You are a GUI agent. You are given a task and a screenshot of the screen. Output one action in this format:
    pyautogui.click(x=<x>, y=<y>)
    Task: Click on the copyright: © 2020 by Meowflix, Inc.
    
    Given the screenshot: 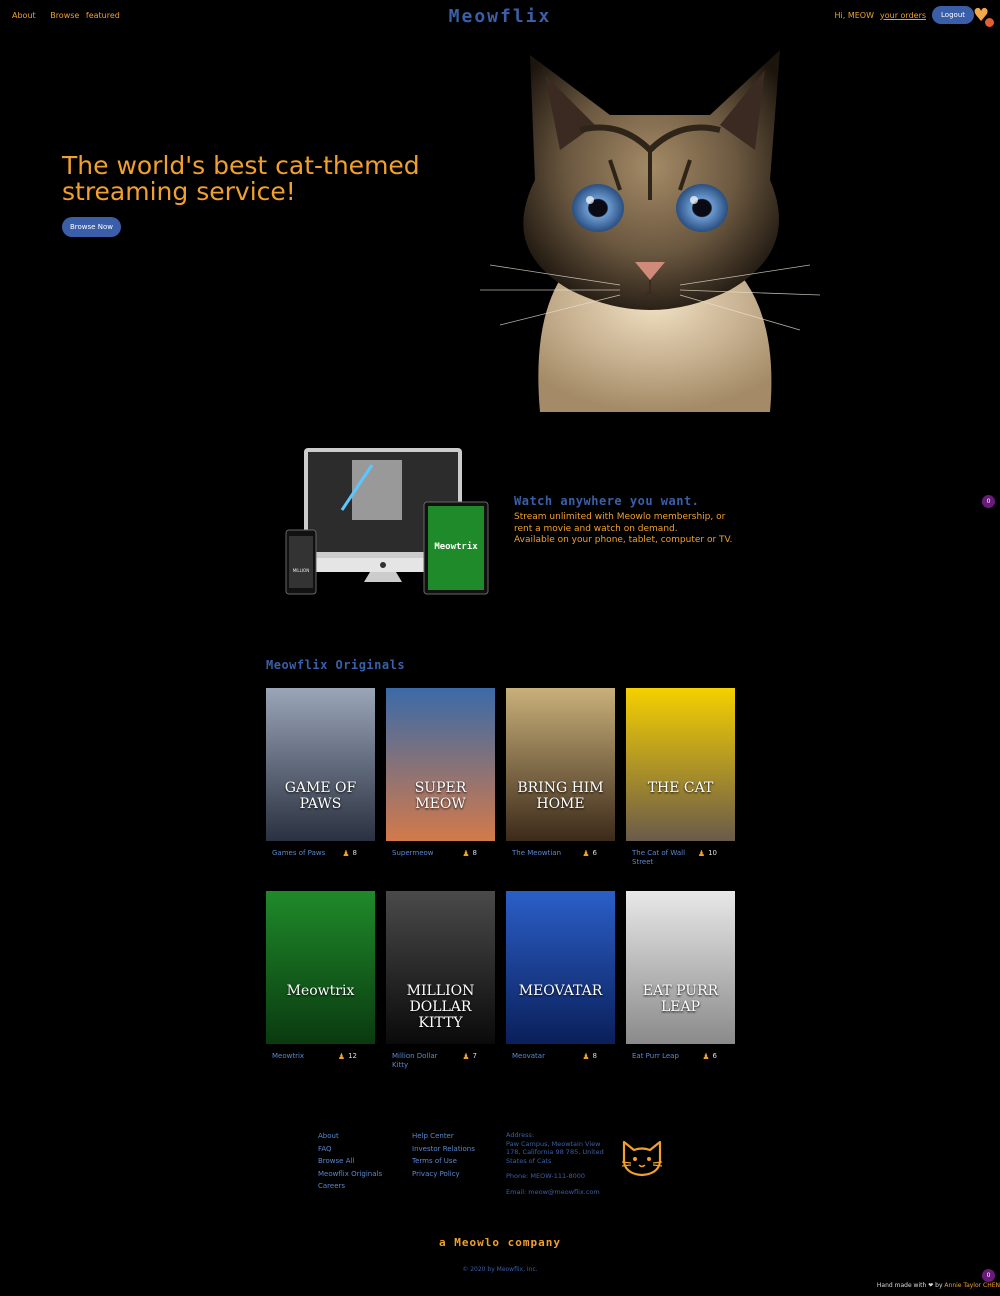 What is the action you would take?
    pyautogui.click(x=500, y=1269)
    